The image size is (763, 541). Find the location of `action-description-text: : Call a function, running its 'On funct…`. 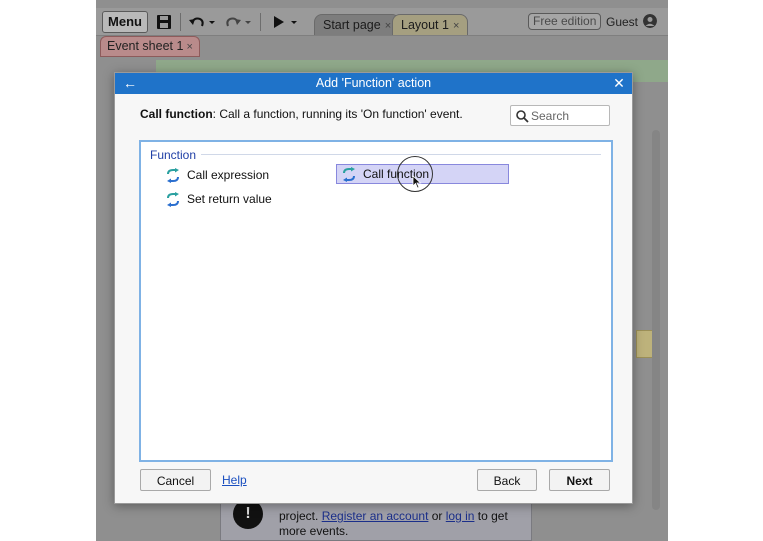

action-description-text: : Call a function, running its 'On funct… is located at coordinates (337, 114).